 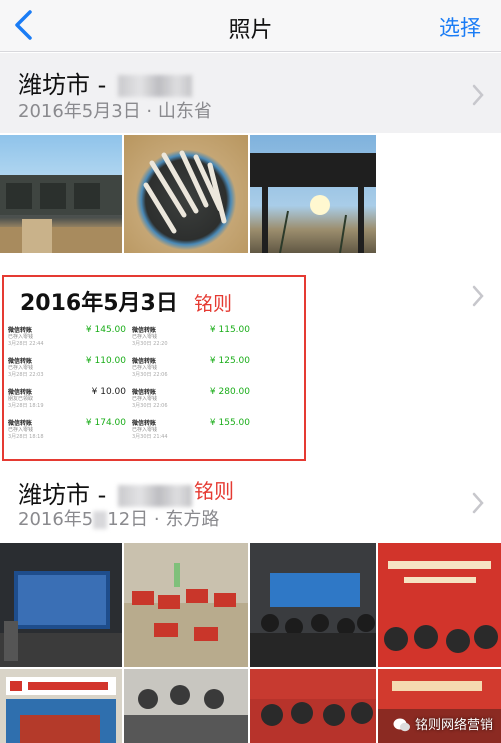 I want to click on transaction-time: 3月28日 18:19, so click(x=26, y=406).